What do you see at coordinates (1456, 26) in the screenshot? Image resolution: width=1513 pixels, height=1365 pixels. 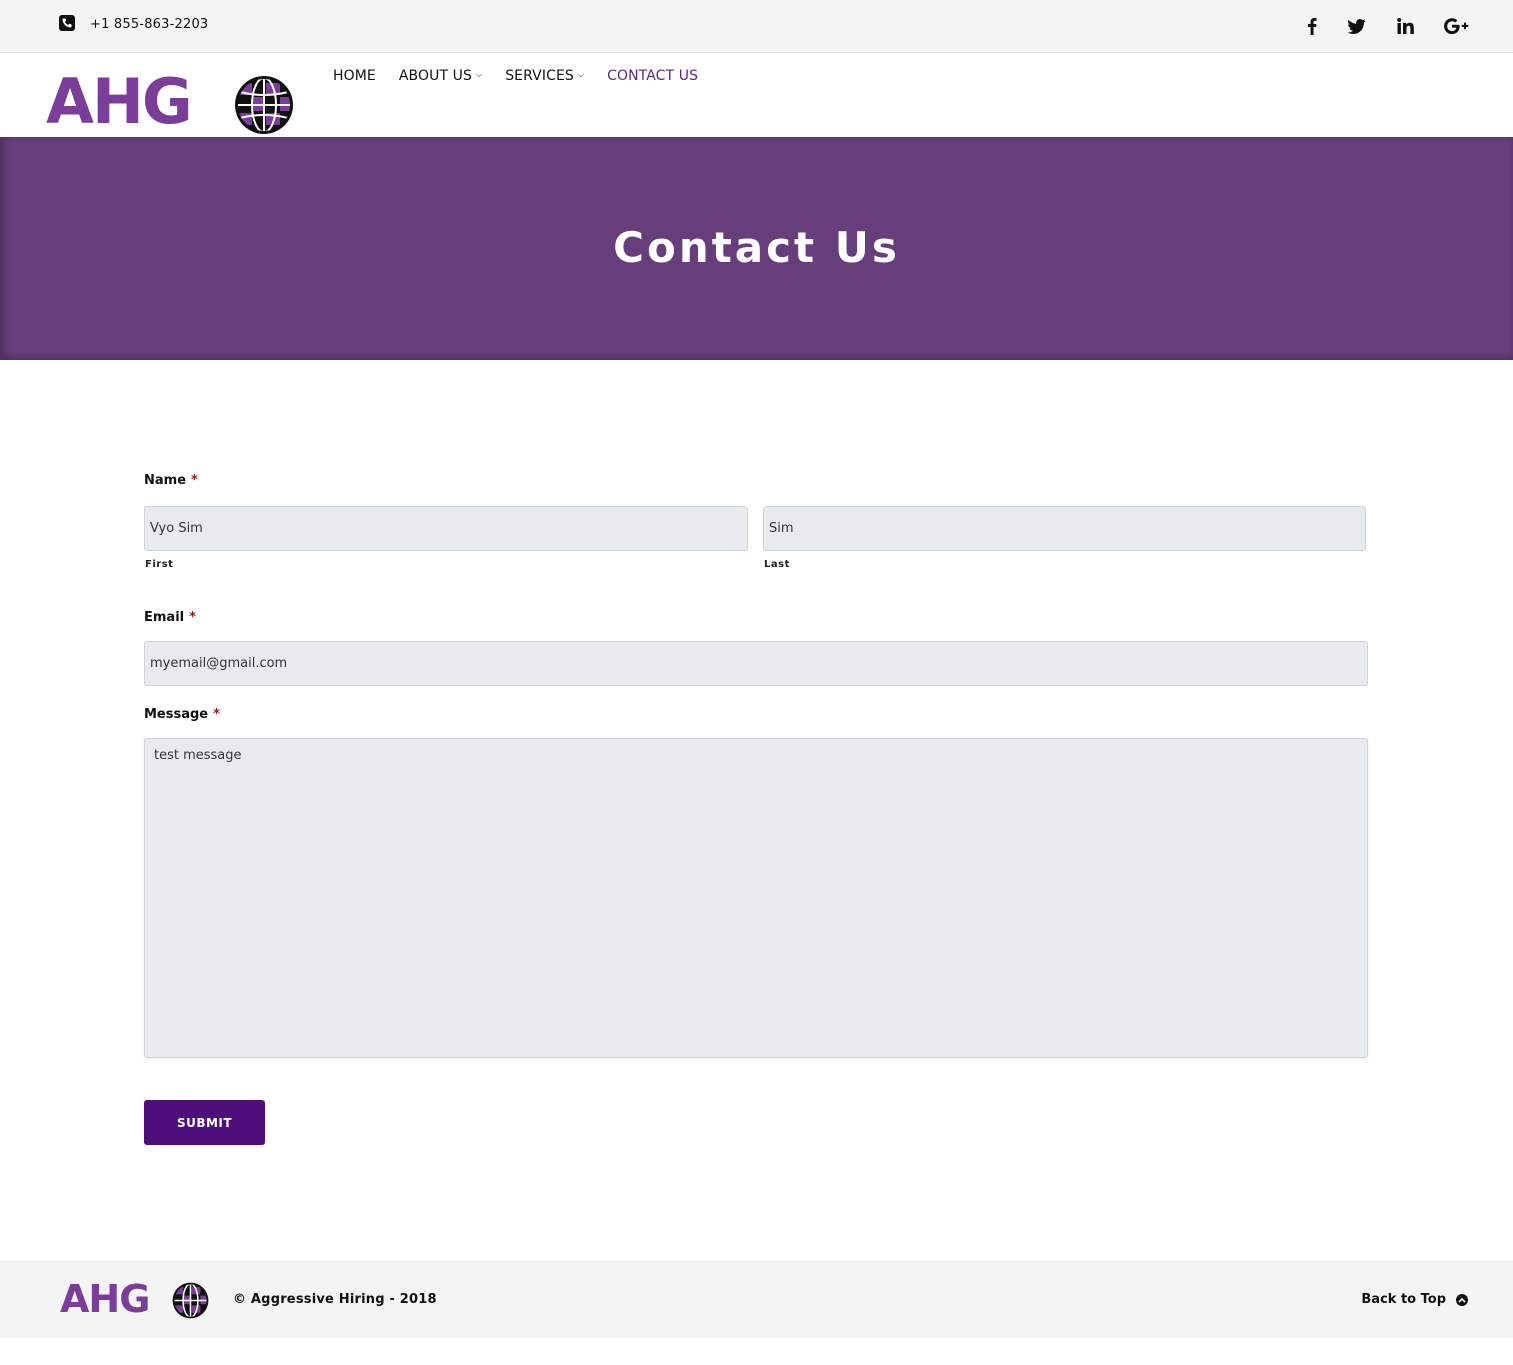 I see `google-plus-icon` at bounding box center [1456, 26].